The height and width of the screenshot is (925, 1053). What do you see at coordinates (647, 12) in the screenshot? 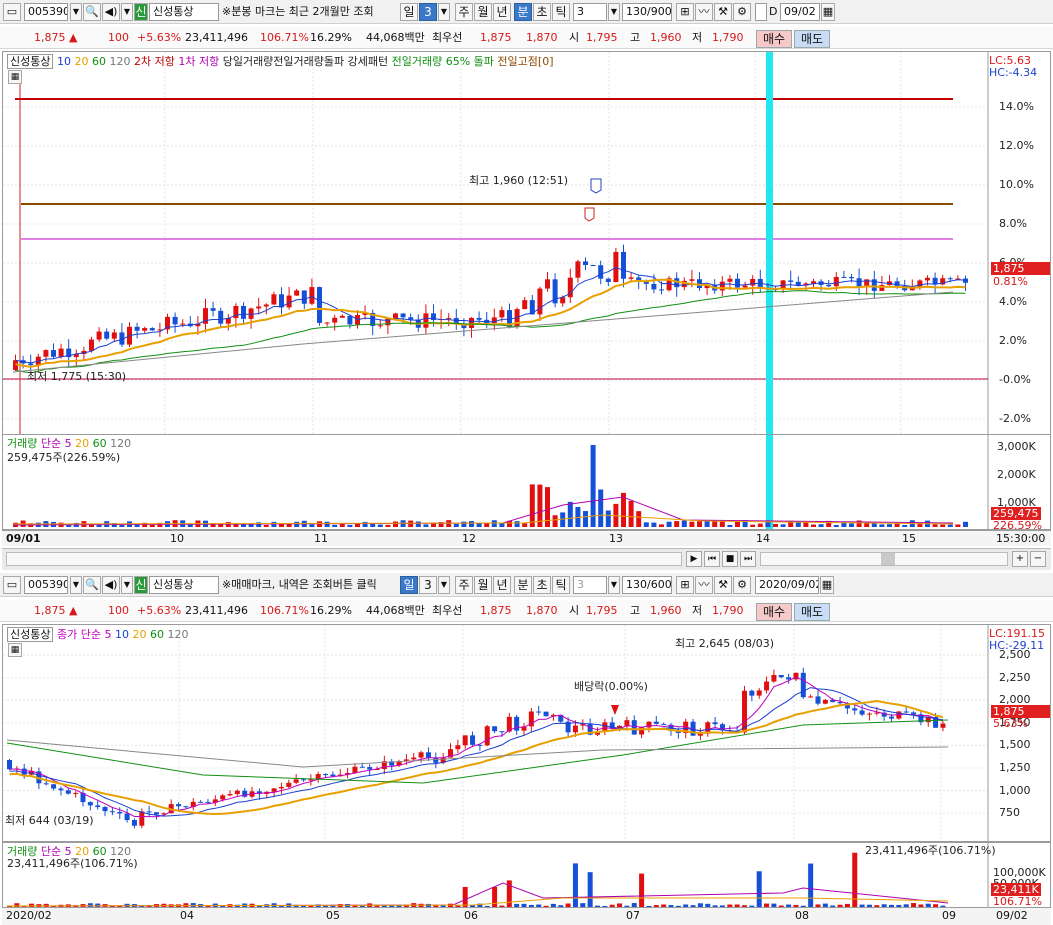
I see `count-field: 130/900` at bounding box center [647, 12].